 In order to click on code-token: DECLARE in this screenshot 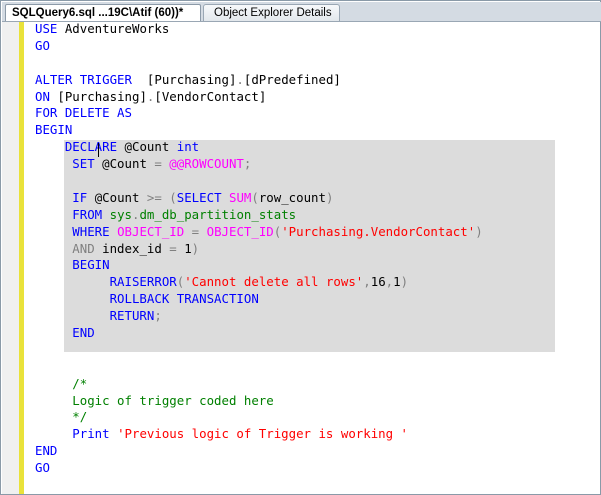, I will do `click(80, 147)`.